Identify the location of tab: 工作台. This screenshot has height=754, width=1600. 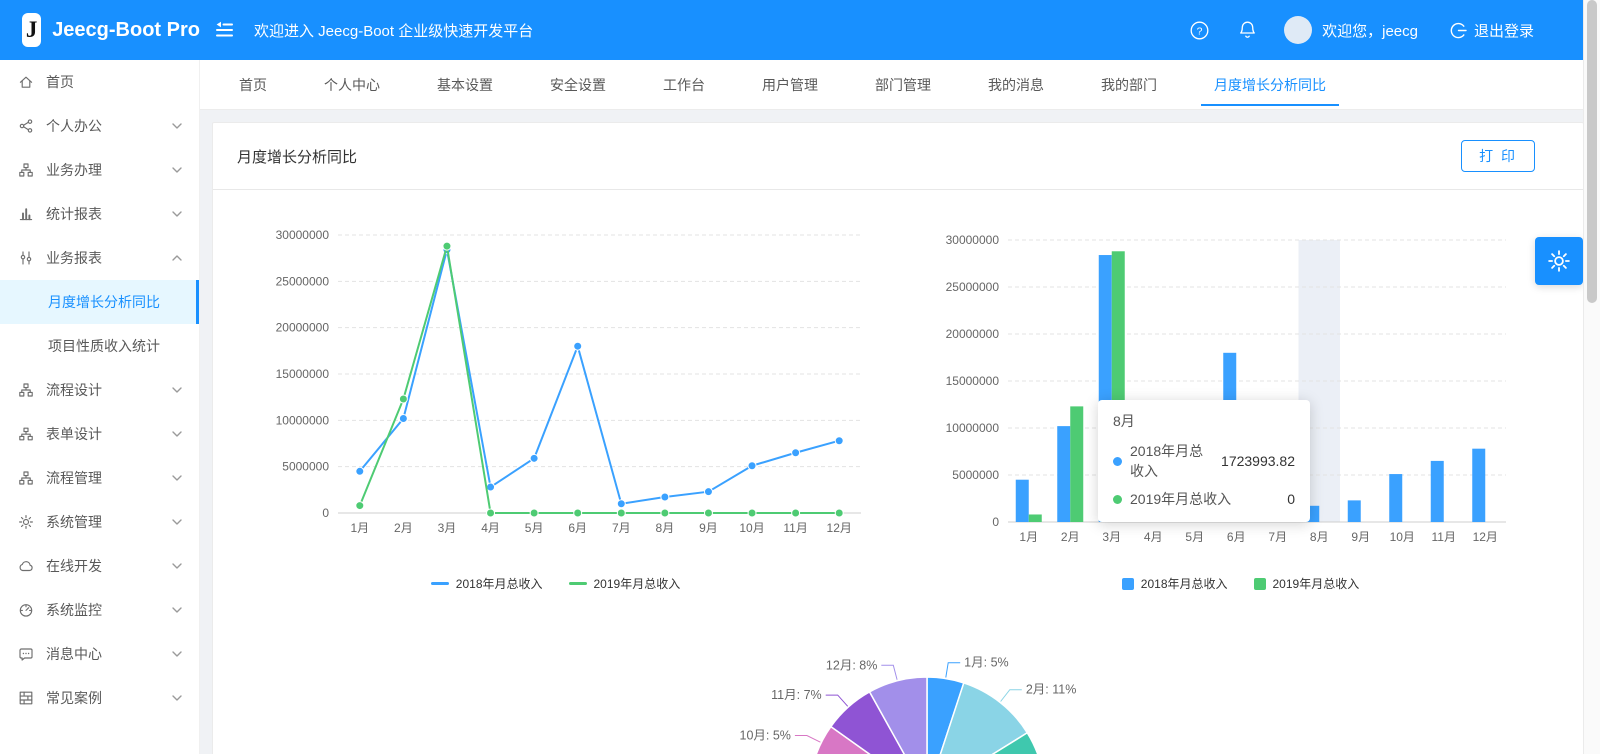
(684, 84).